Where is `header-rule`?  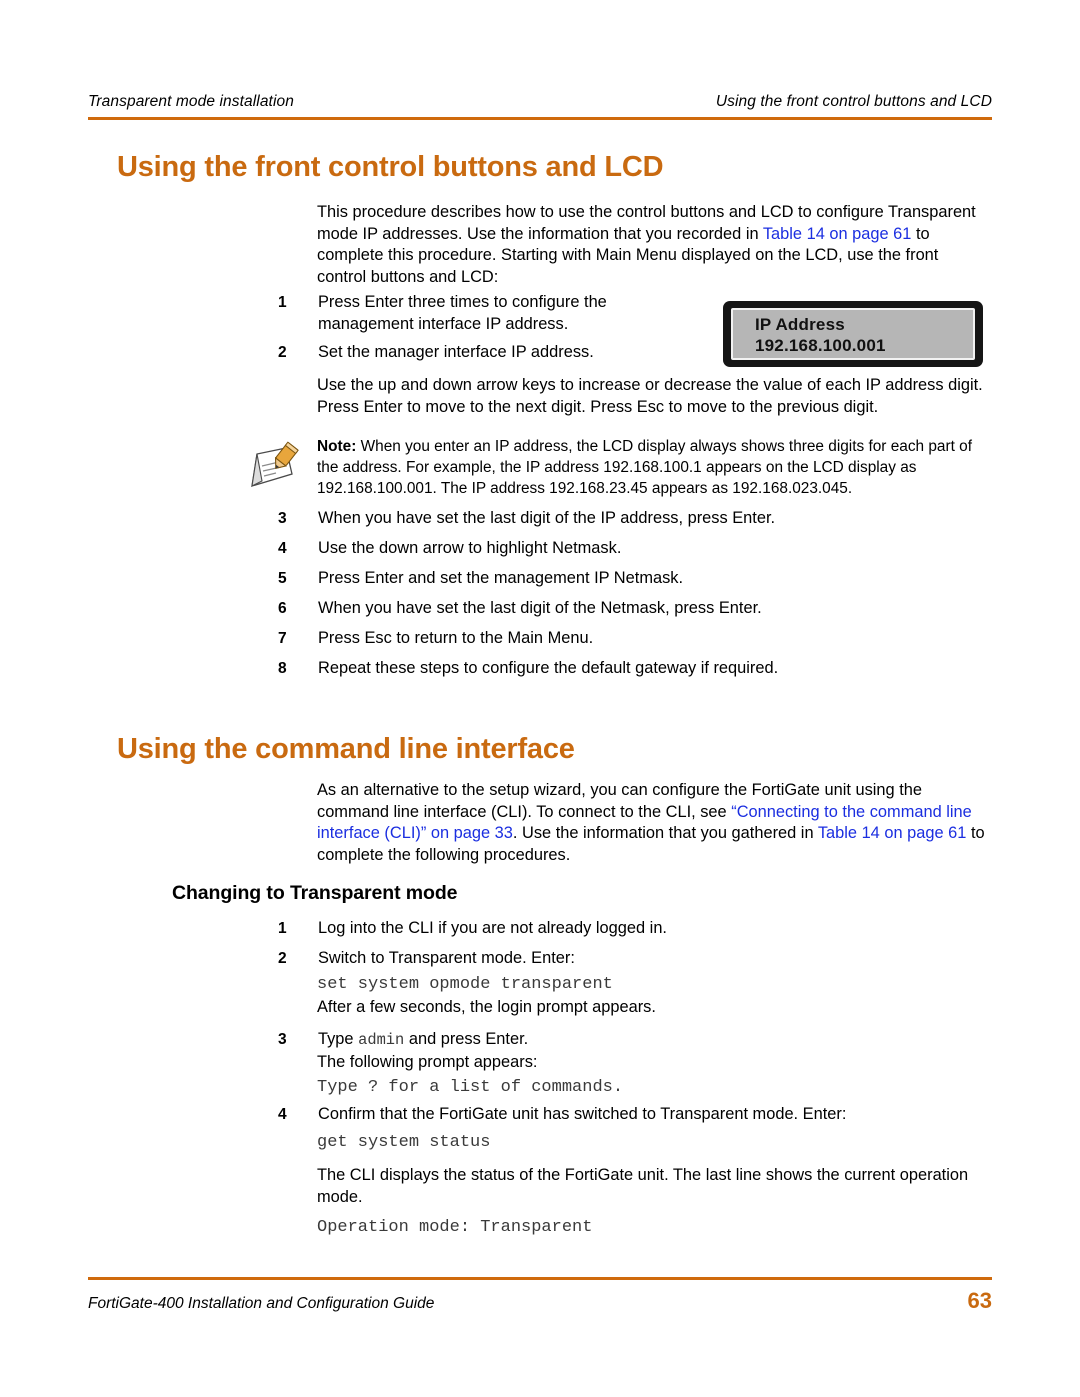
header-rule is located at coordinates (540, 118).